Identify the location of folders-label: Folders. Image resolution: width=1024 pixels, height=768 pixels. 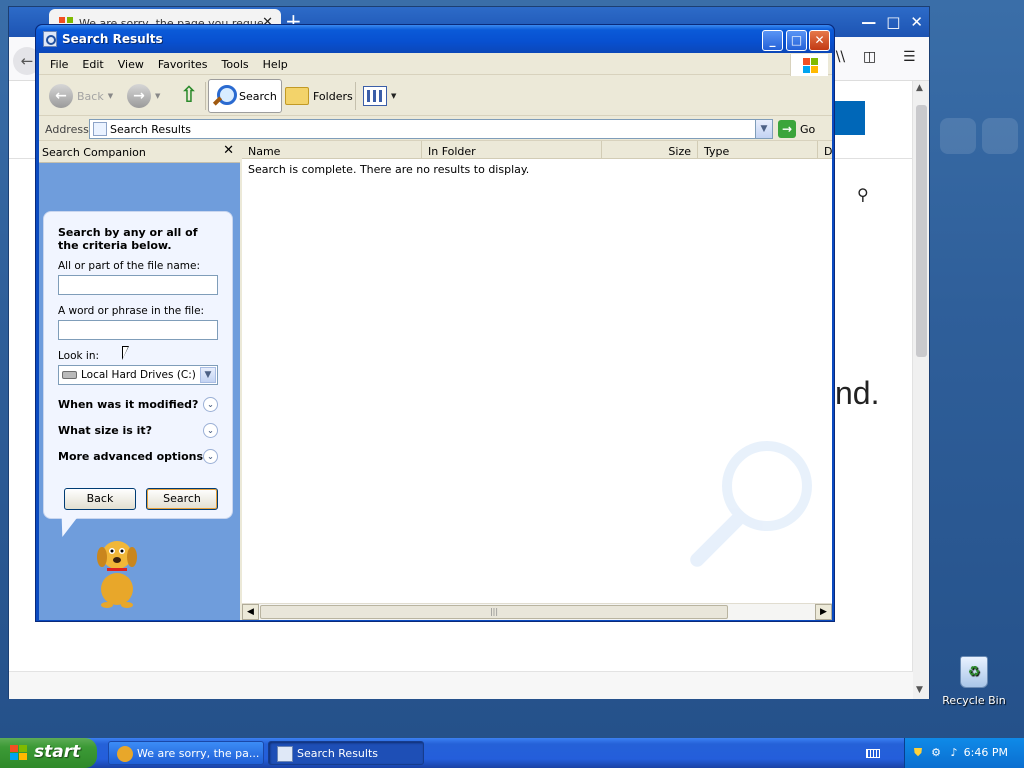
(333, 96).